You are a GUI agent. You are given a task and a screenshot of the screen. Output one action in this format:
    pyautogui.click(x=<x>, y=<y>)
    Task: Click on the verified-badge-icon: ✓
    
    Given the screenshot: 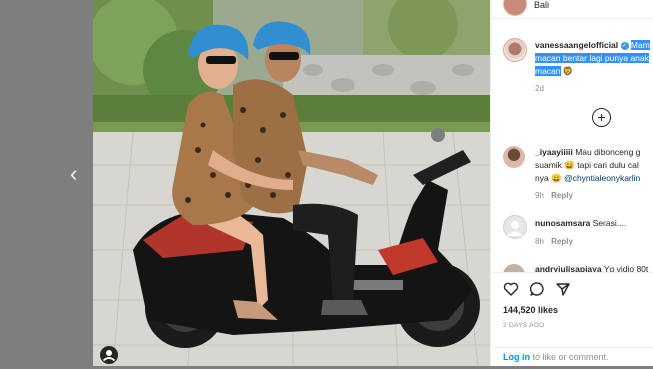 What is the action you would take?
    pyautogui.click(x=624, y=45)
    